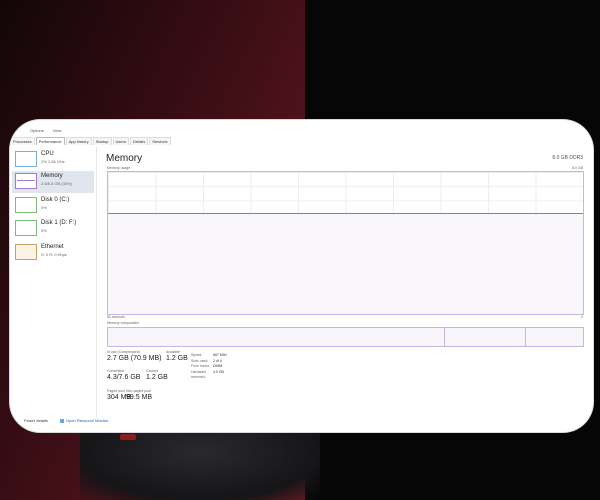 This screenshot has width=600, height=500. What do you see at coordinates (577, 168) in the screenshot?
I see `usage-graph-max: 8.0 GB` at bounding box center [577, 168].